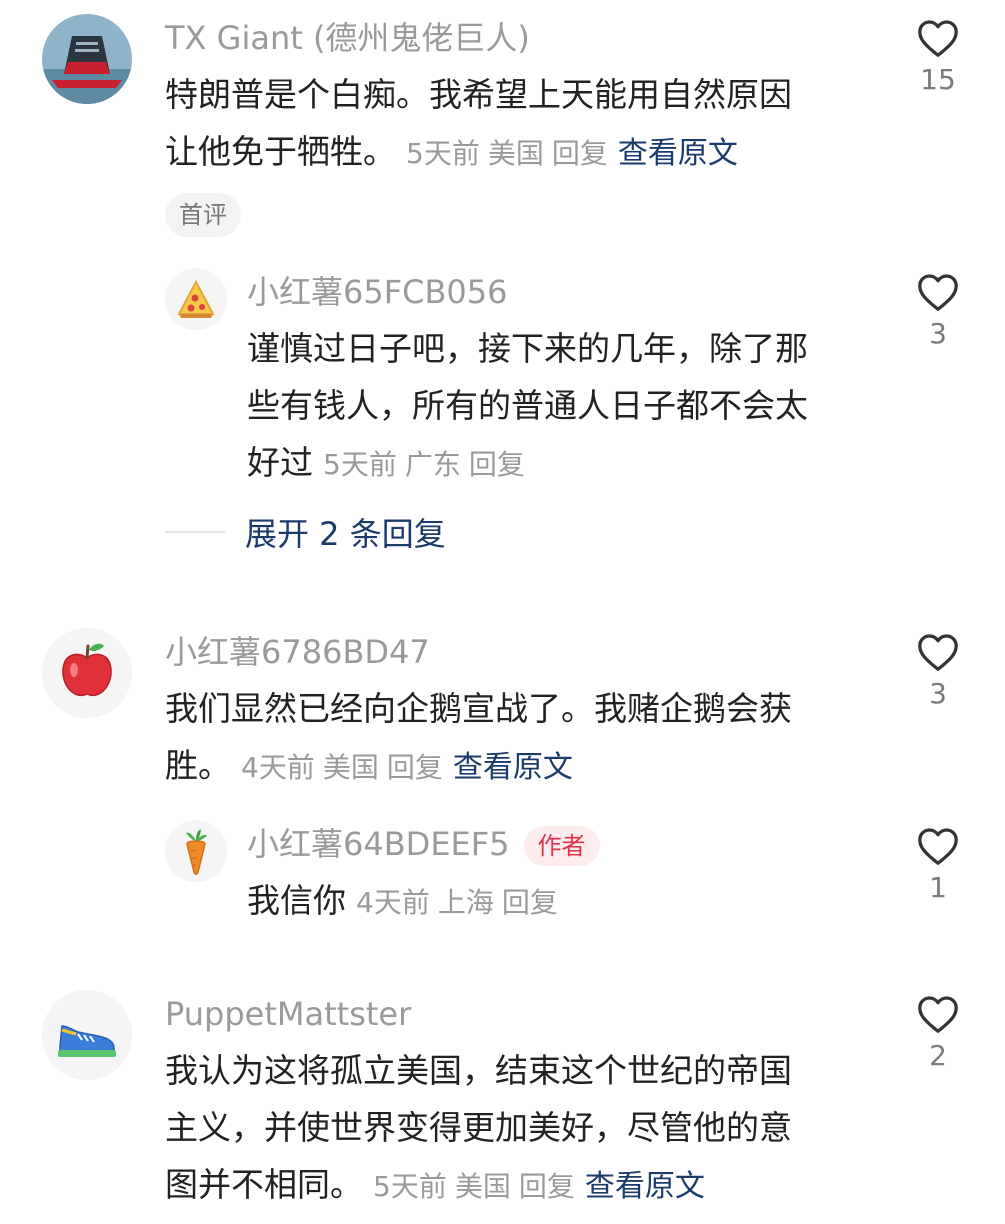  I want to click on sneaker-avatar, so click(87, 1035).